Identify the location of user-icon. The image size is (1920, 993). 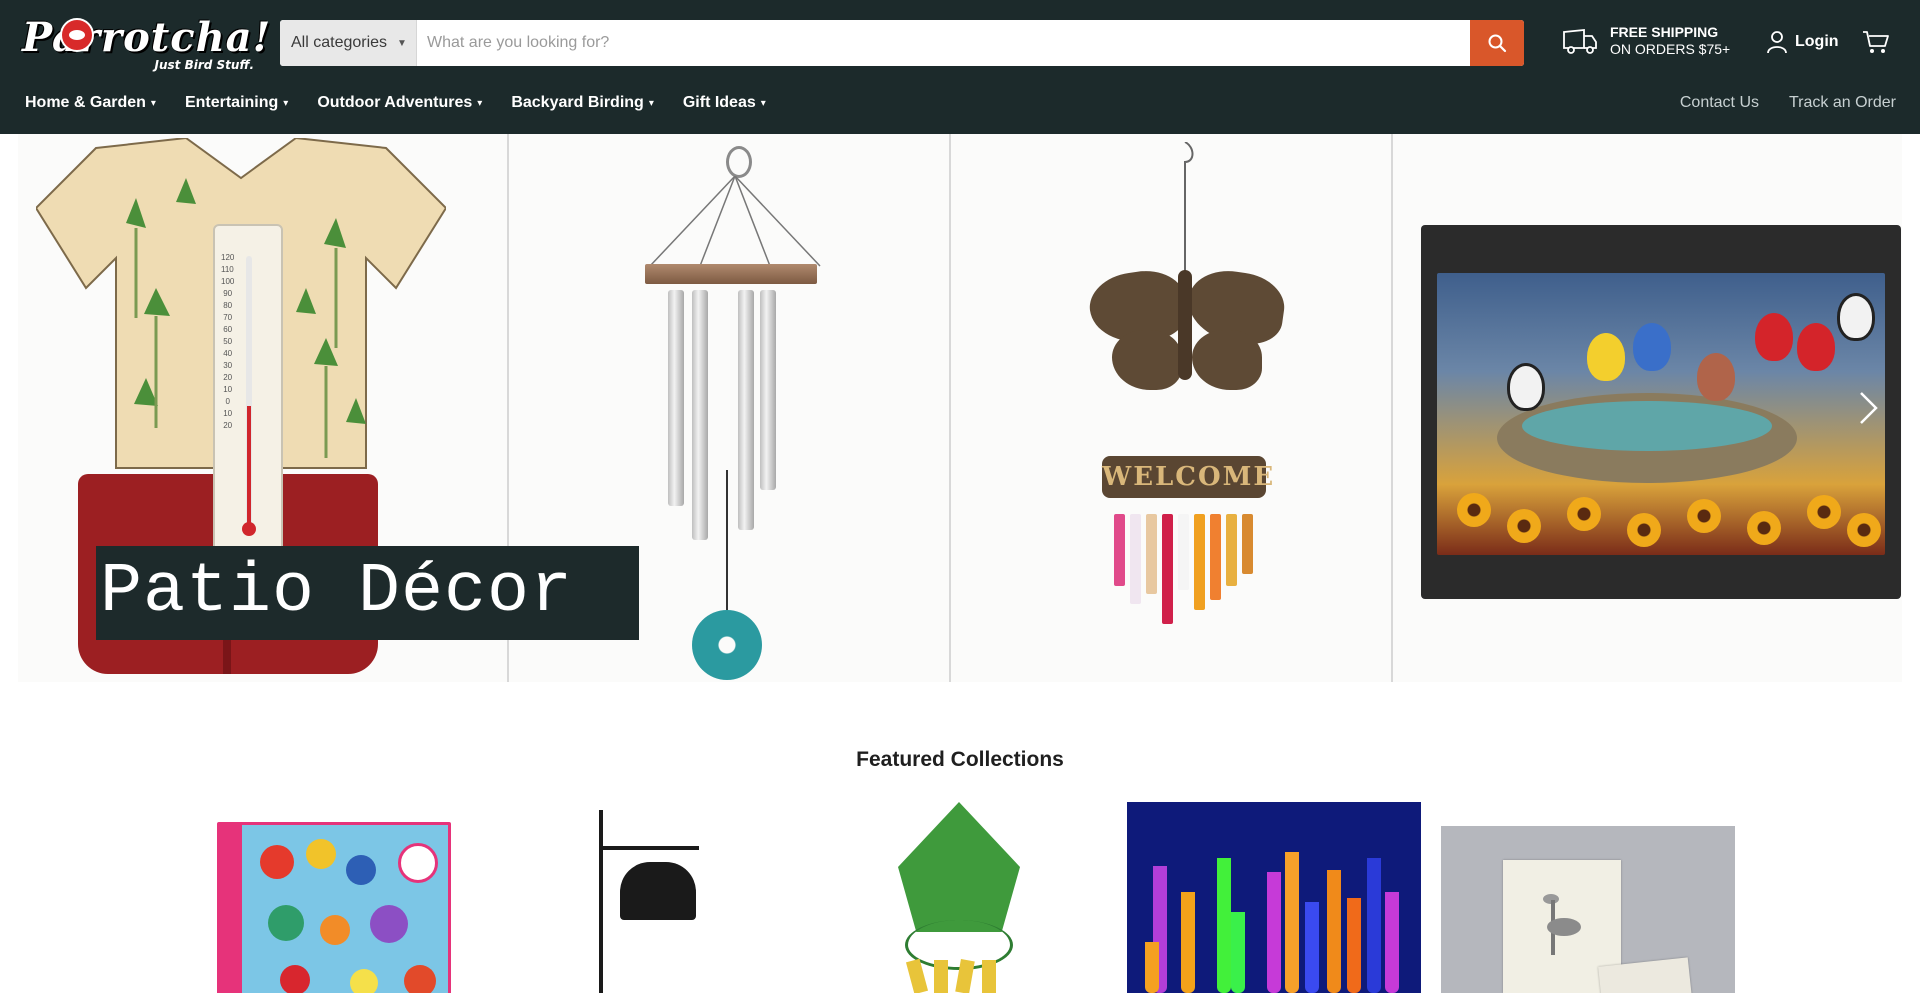
(1777, 42).